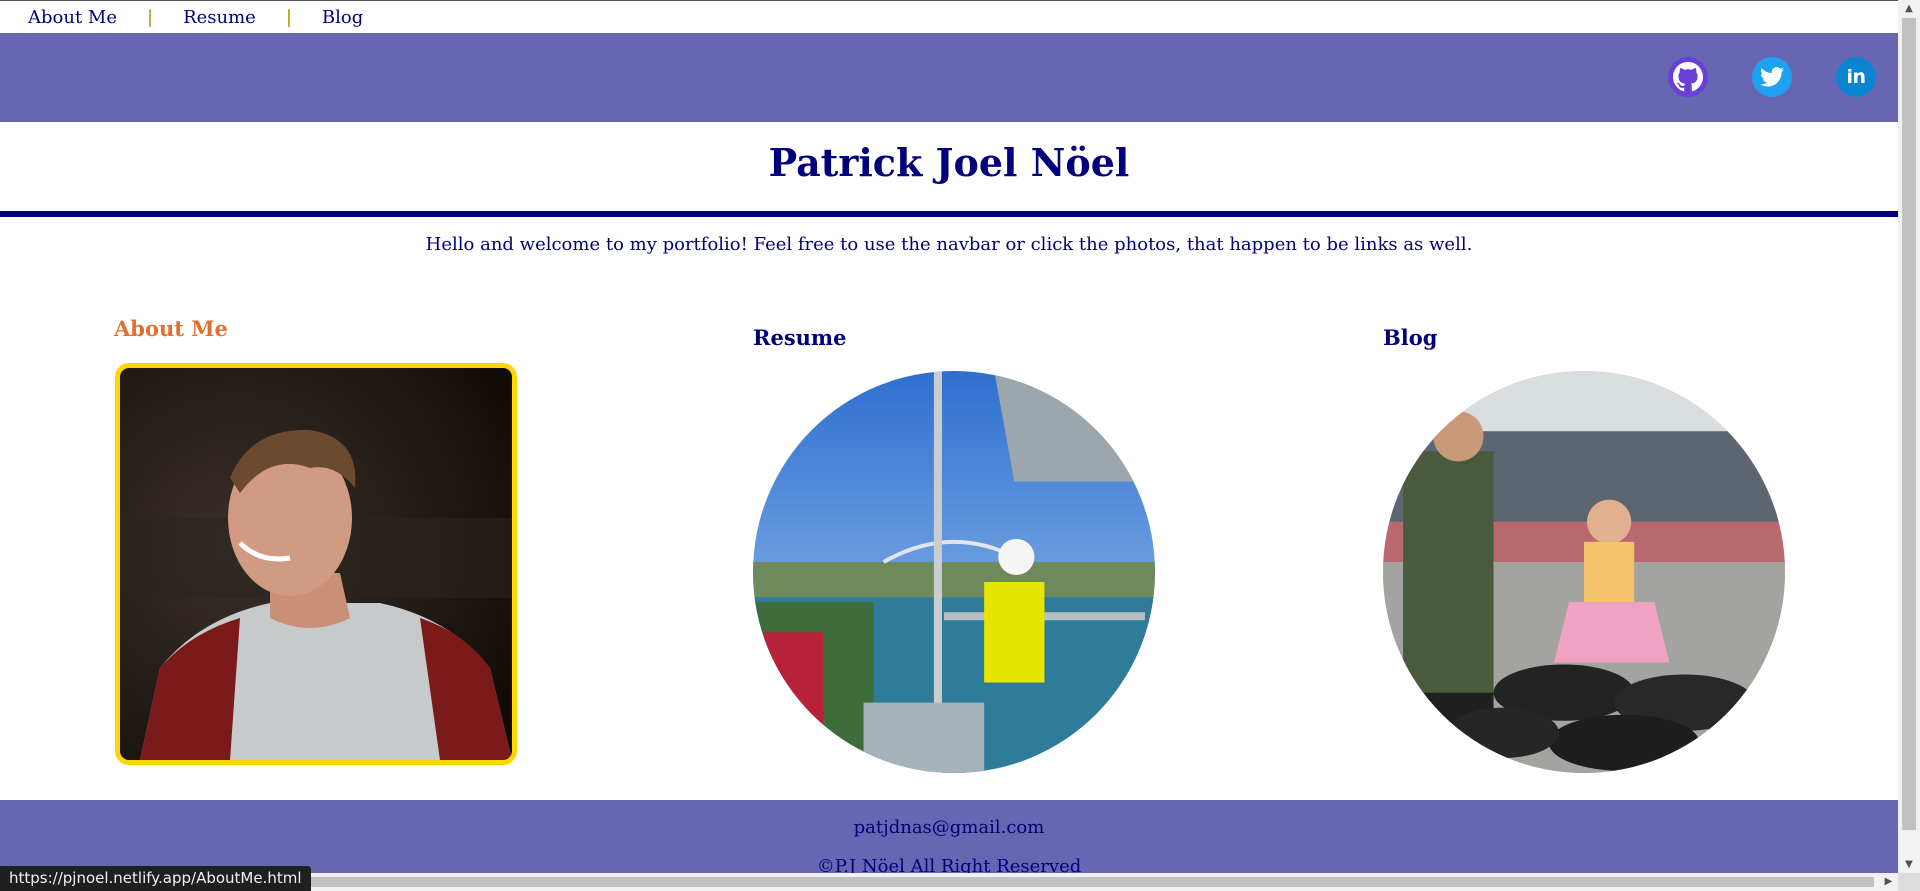  Describe the element at coordinates (1772, 77) in the screenshot. I see `twitter-icon` at that location.